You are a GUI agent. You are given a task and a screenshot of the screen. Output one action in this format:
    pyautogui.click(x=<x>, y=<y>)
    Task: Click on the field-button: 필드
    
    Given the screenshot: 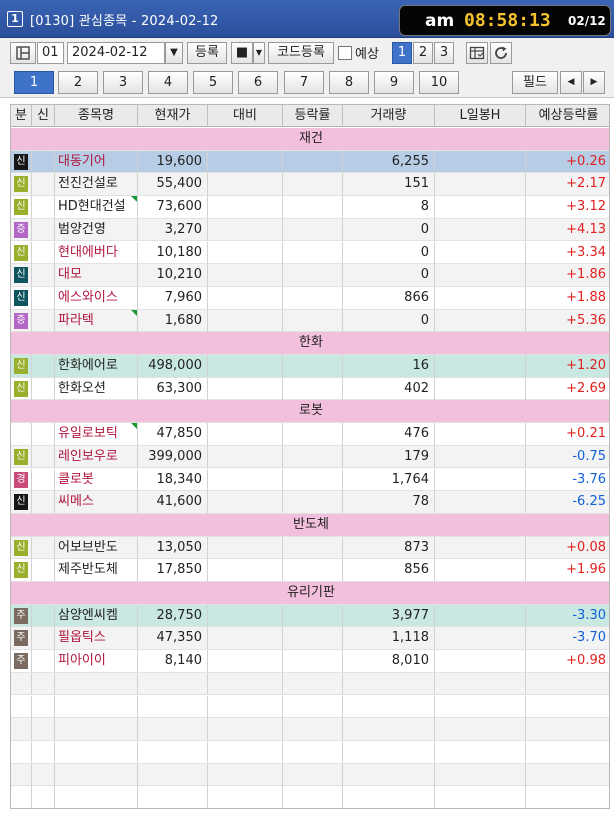 What is the action you would take?
    pyautogui.click(x=535, y=82)
    